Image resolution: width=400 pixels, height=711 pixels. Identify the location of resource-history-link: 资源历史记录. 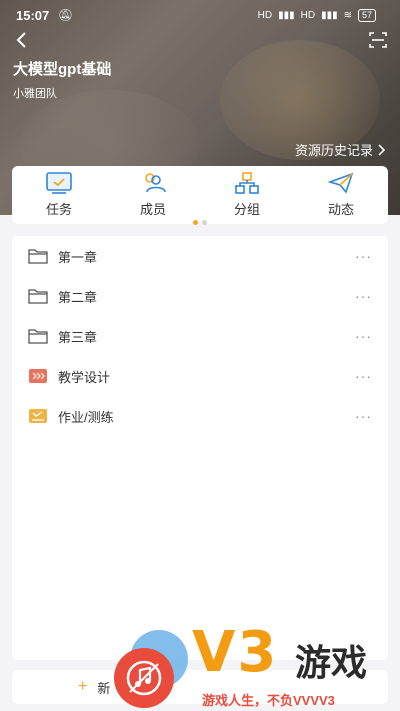
(340, 149).